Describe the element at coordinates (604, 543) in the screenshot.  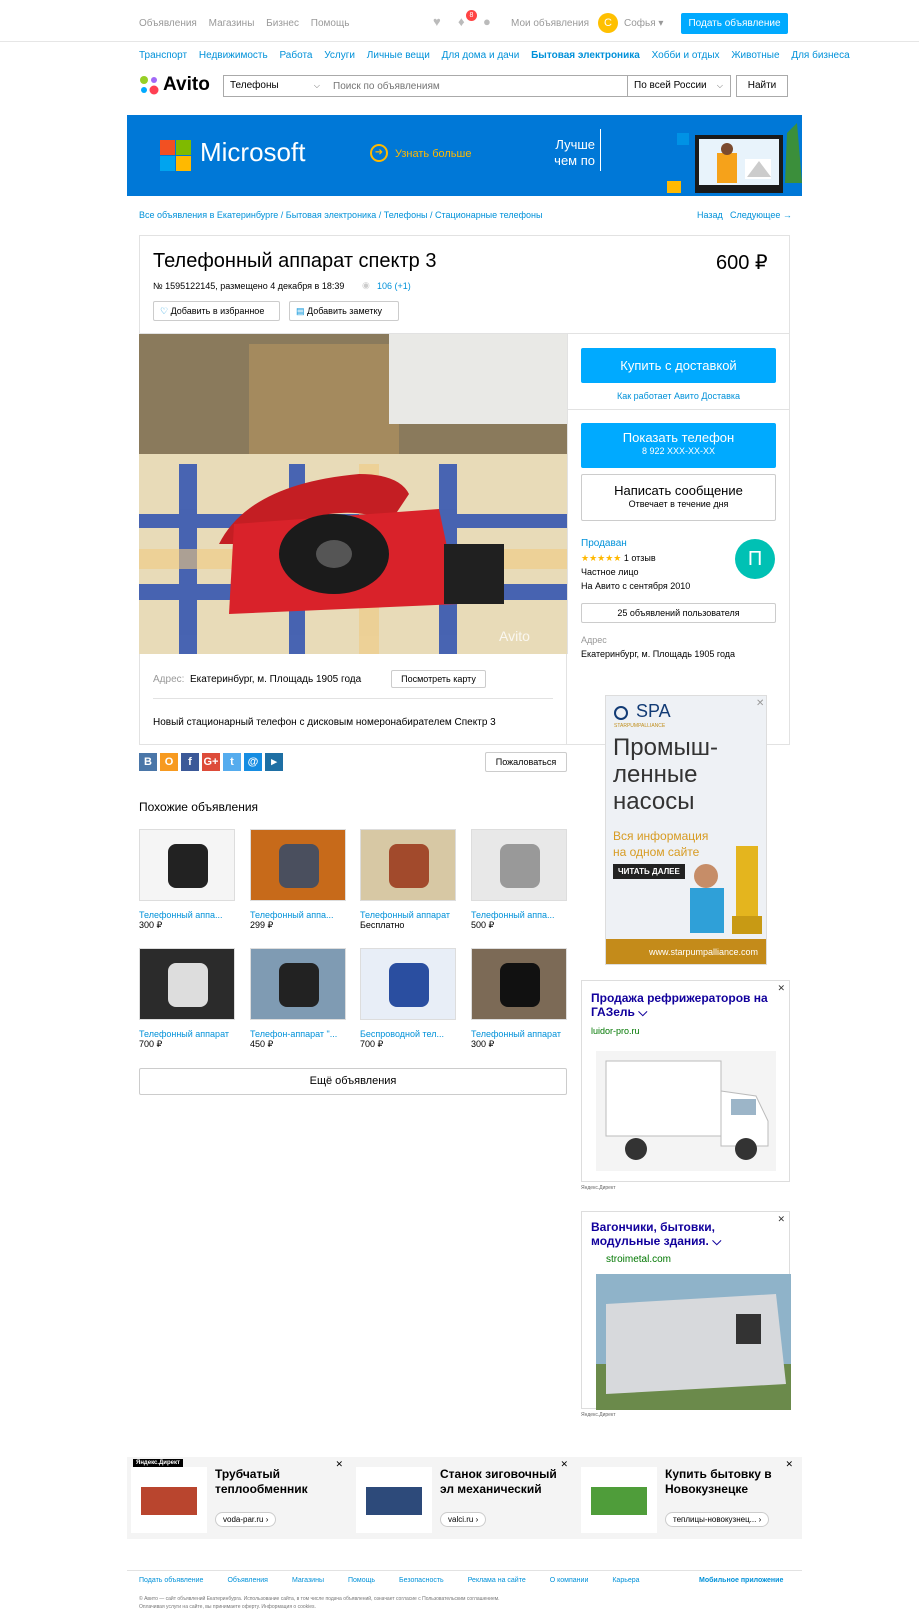
I see `seller-name: Продаван` at that location.